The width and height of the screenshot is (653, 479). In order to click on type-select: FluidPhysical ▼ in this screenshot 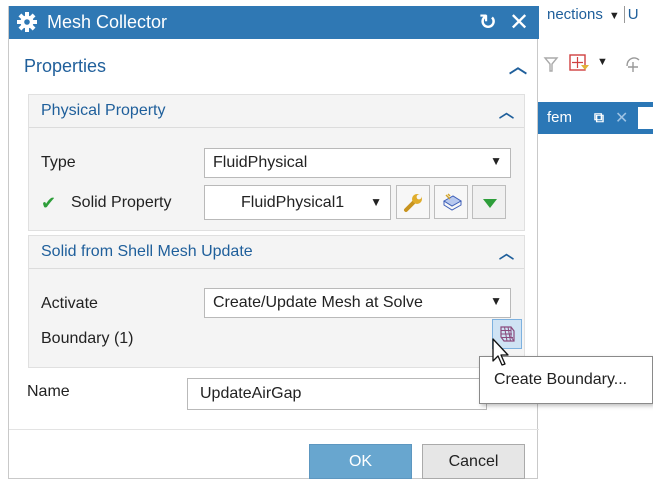, I will do `click(357, 163)`.